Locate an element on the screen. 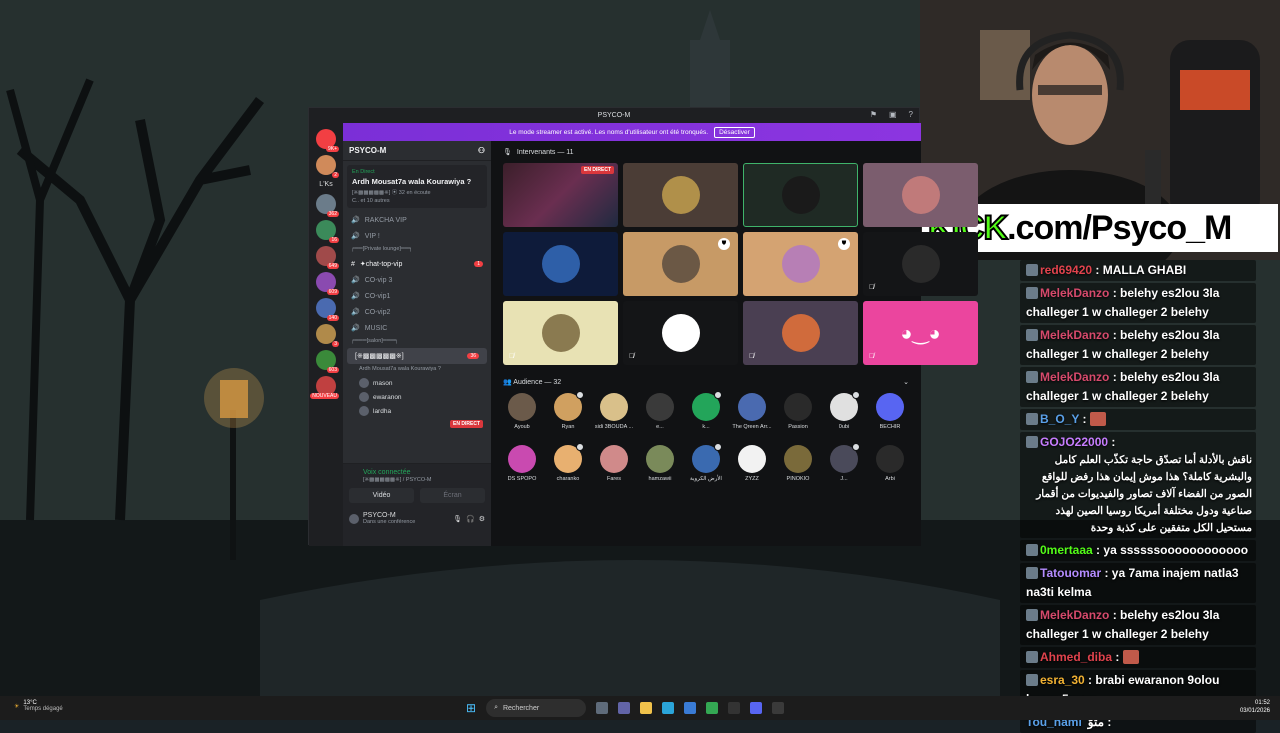 The width and height of the screenshot is (1280, 733). taskbar-search: ⌕ Rechercher is located at coordinates (536, 708).